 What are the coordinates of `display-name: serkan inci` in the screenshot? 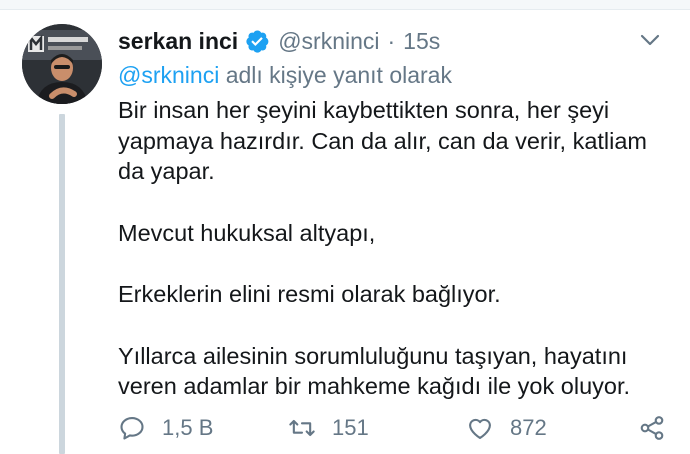 It's located at (178, 41).